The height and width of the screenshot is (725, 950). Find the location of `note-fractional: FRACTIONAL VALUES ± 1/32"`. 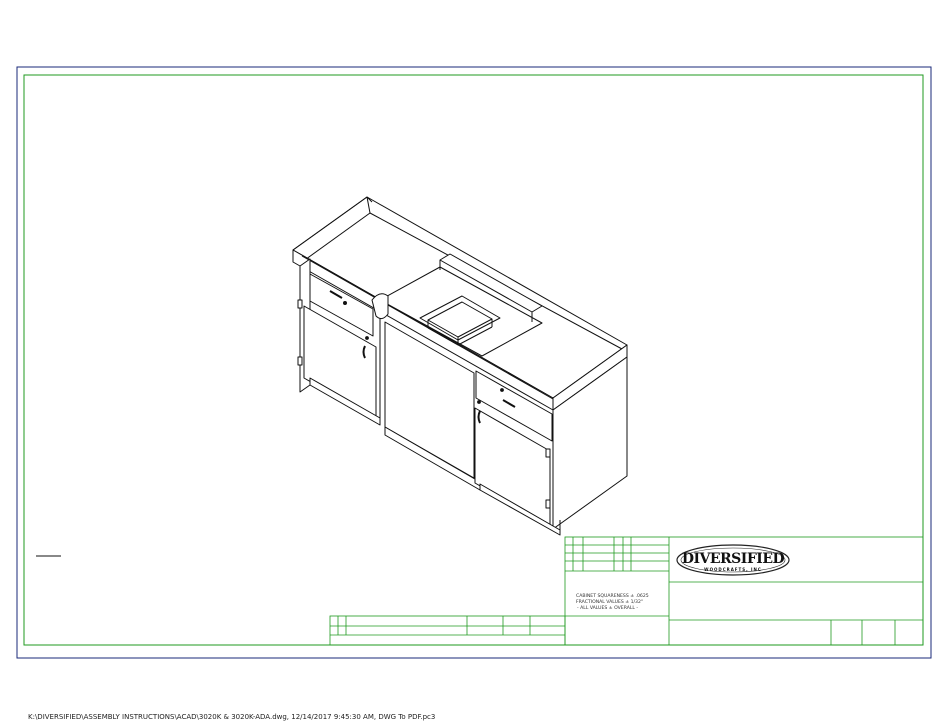

note-fractional: FRACTIONAL VALUES ± 1/32" is located at coordinates (609, 602).